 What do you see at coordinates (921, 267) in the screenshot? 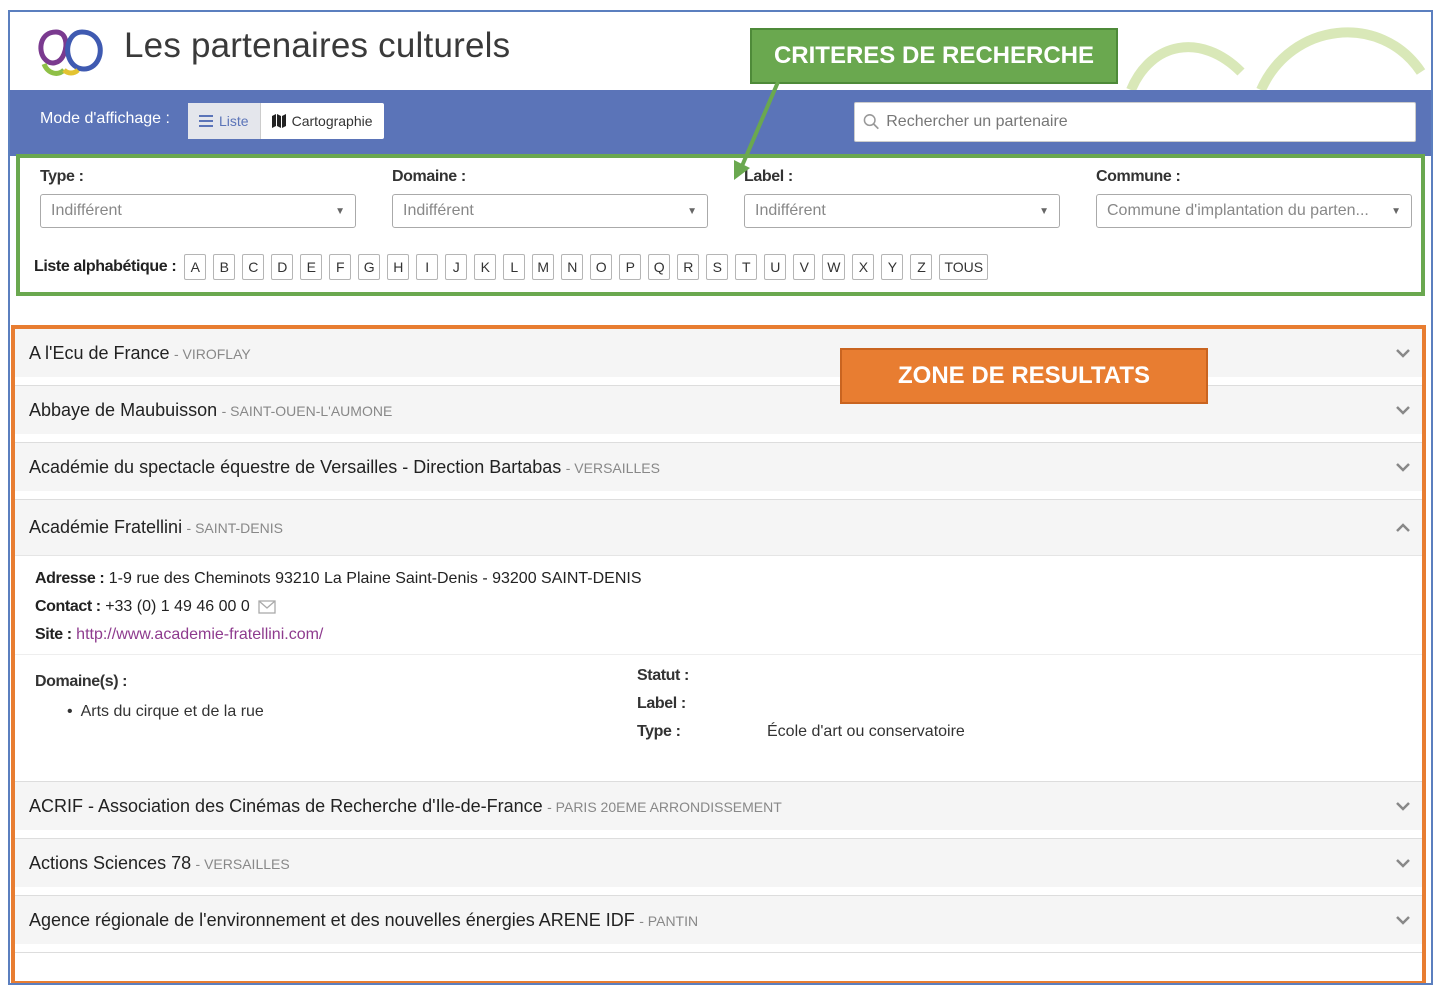
I see `letter-button: Z` at bounding box center [921, 267].